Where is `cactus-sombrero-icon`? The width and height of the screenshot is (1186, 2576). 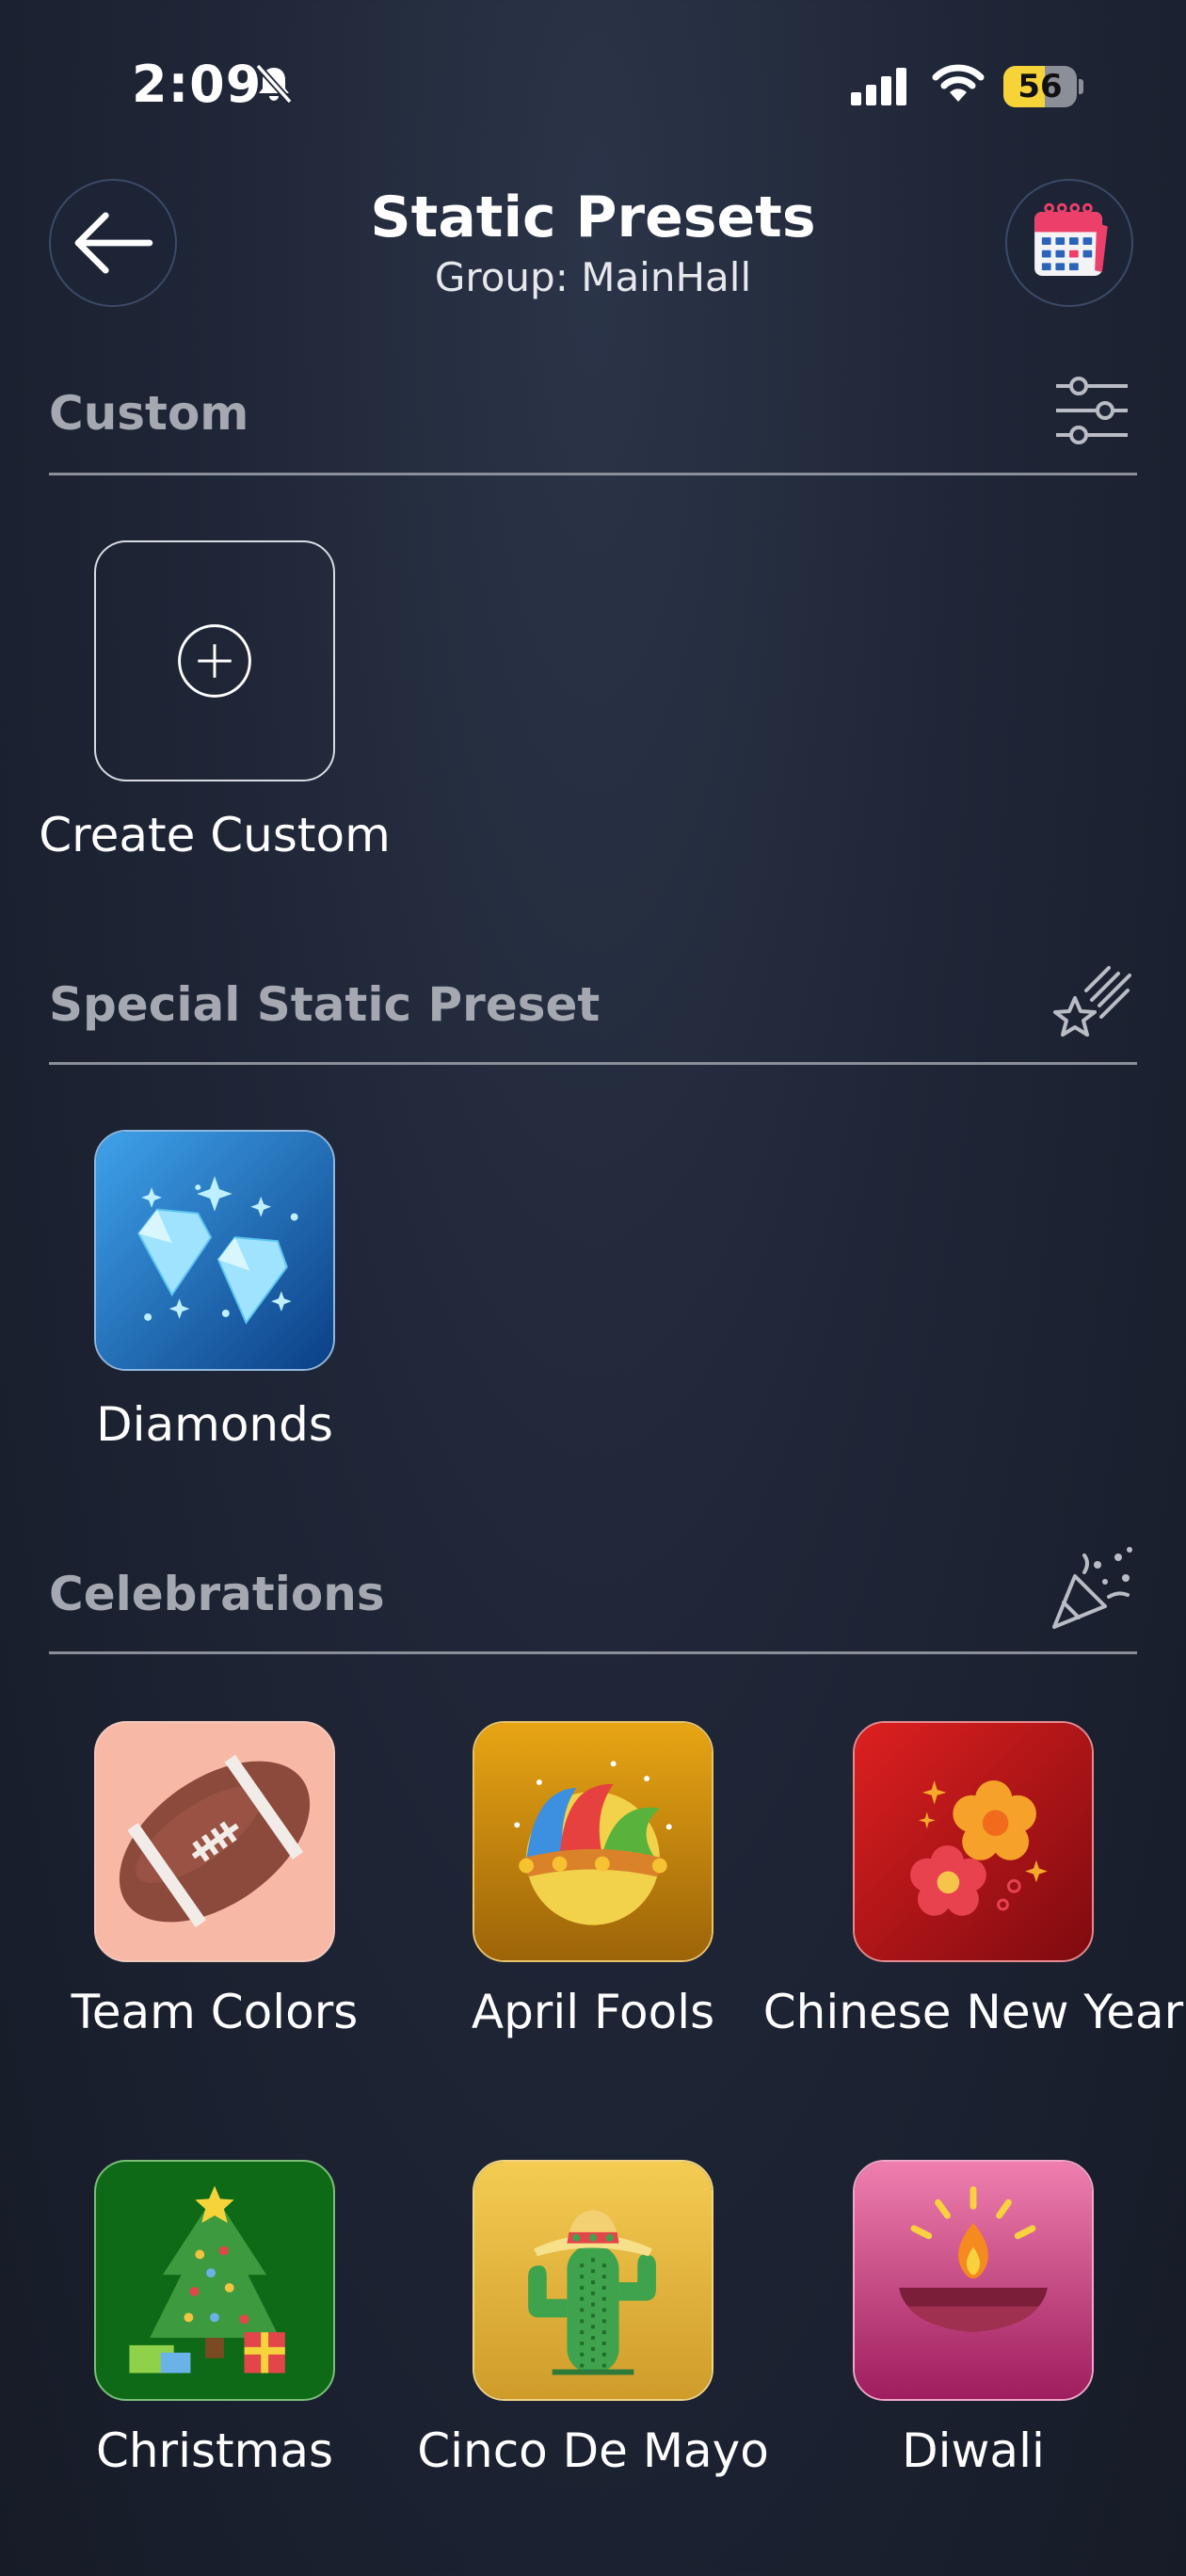 cactus-sombrero-icon is located at coordinates (593, 2280).